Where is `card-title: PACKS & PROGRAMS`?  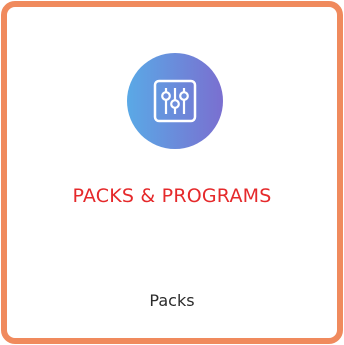 card-title: PACKS & PROGRAMS is located at coordinates (172, 196).